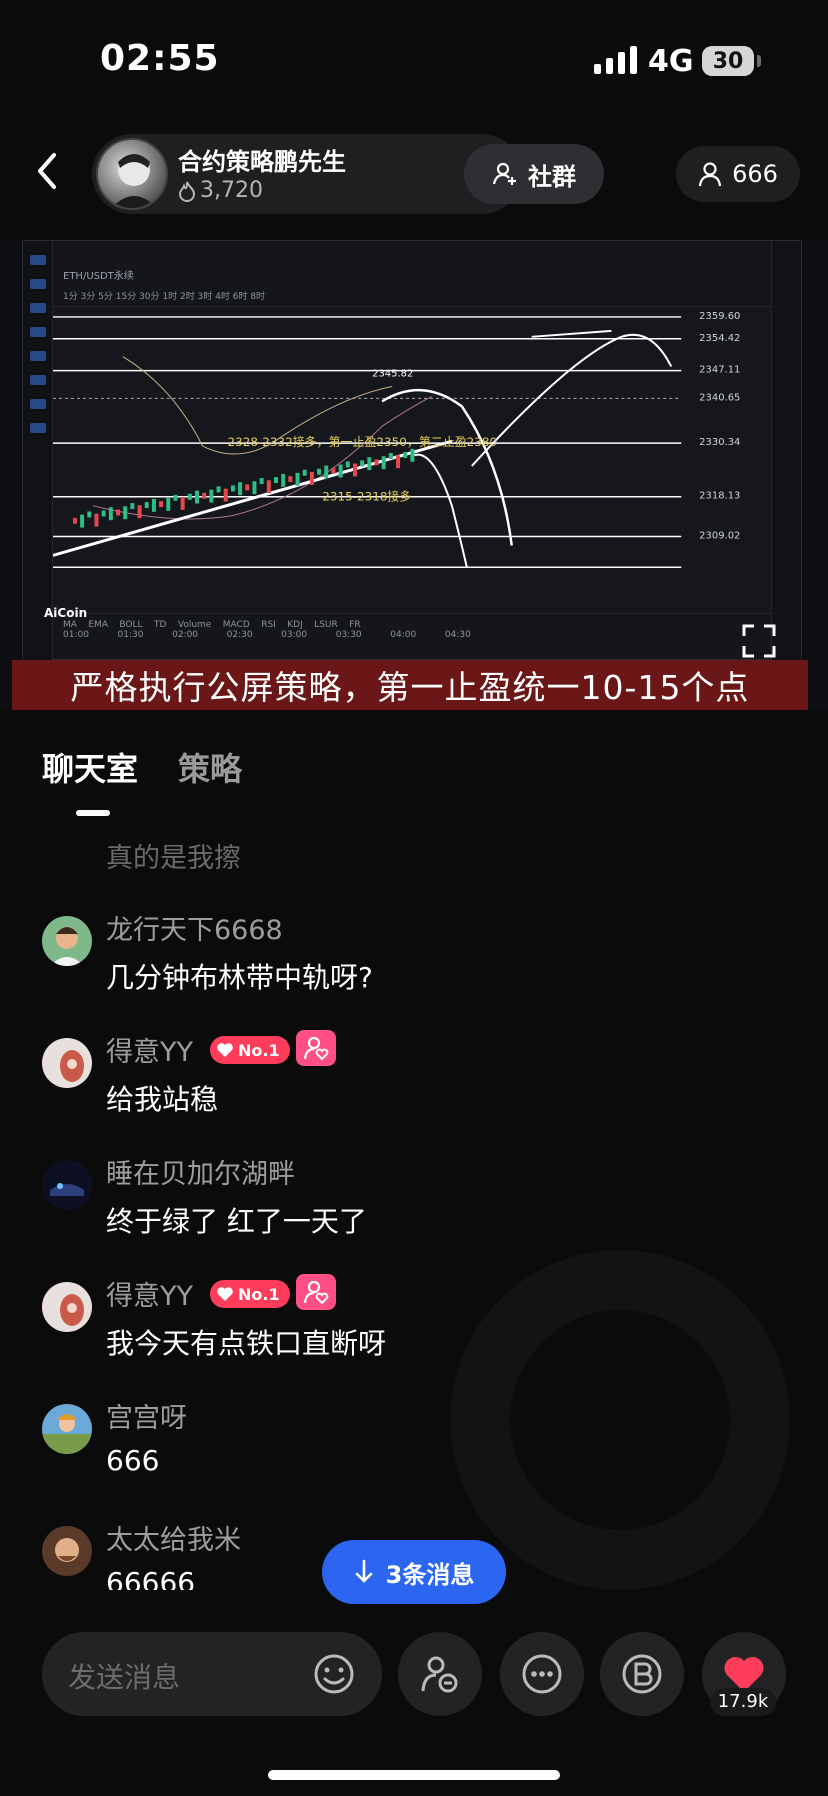  Describe the element at coordinates (363, 441) in the screenshot. I see `chart-annotation: 2328-2332接多，第一止盈2350，第二止盈2380` at that location.